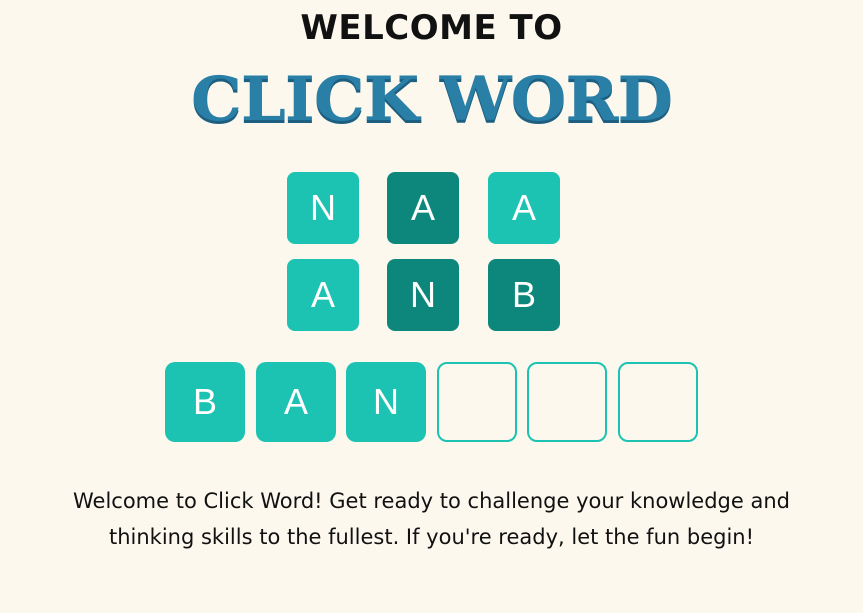 This screenshot has height=613, width=863. I want to click on answer-slot: B, so click(205, 402).